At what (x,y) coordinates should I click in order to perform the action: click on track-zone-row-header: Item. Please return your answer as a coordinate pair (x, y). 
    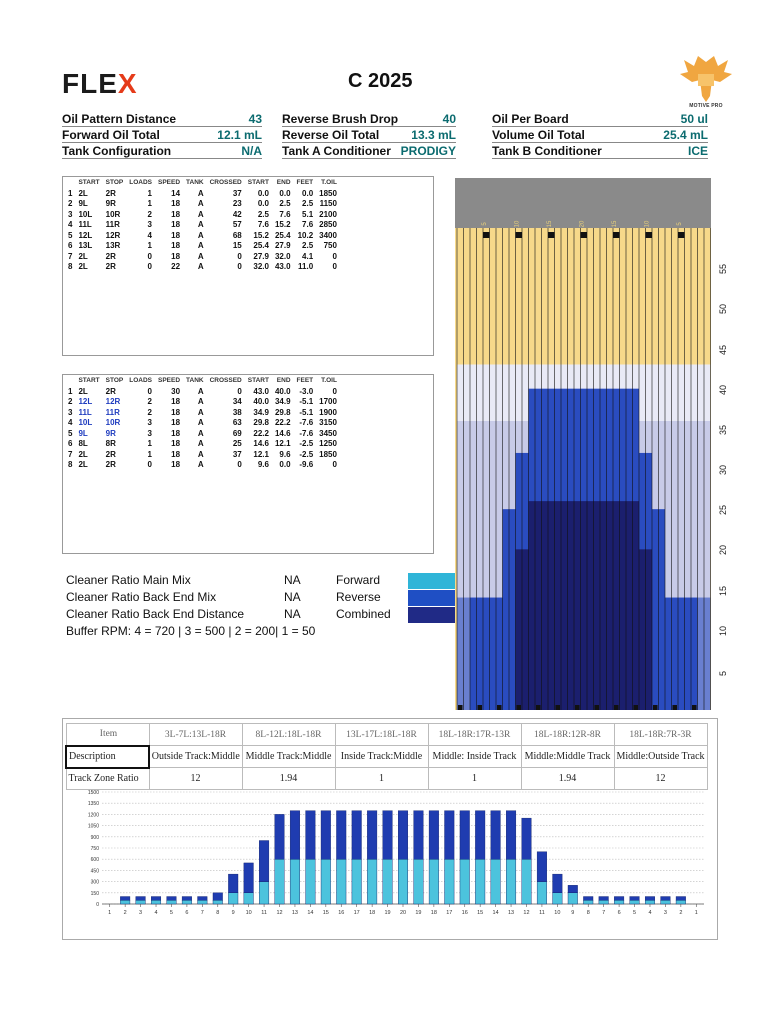
    Looking at the image, I should click on (107, 734).